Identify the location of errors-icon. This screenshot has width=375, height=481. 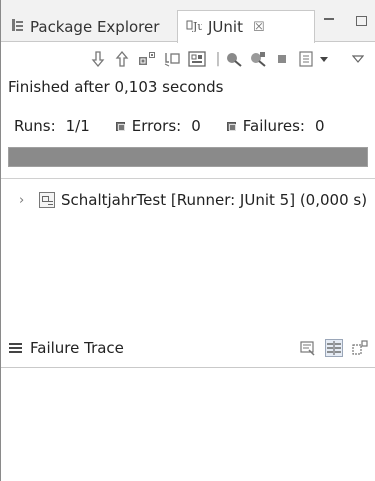
(120, 126).